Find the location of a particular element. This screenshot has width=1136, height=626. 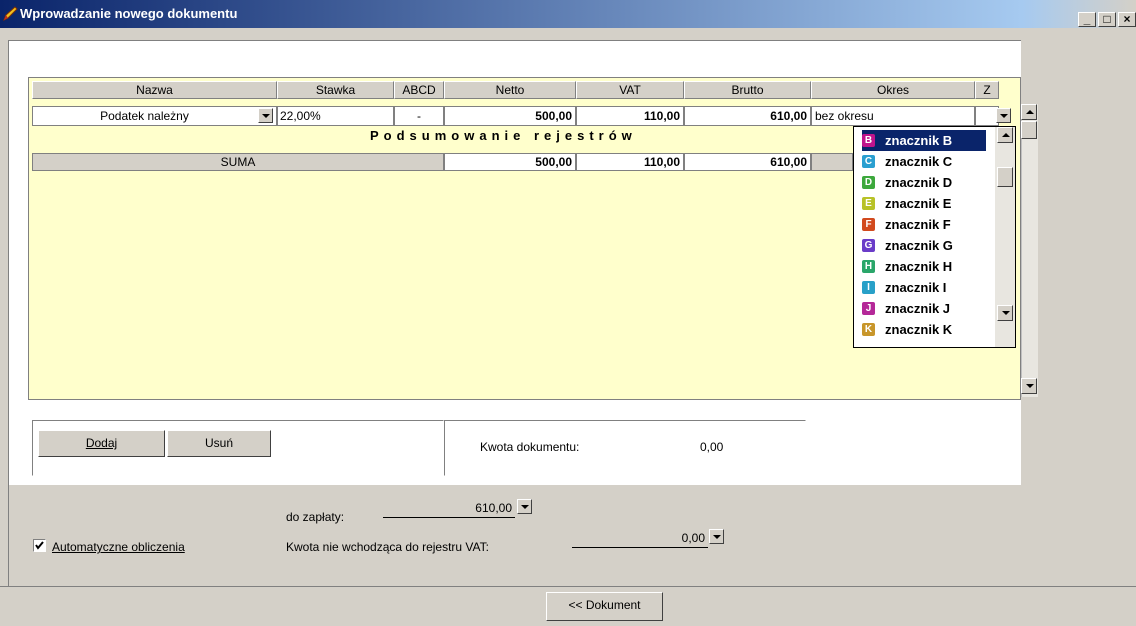

col-header-stawka: Stawka is located at coordinates (335, 90).